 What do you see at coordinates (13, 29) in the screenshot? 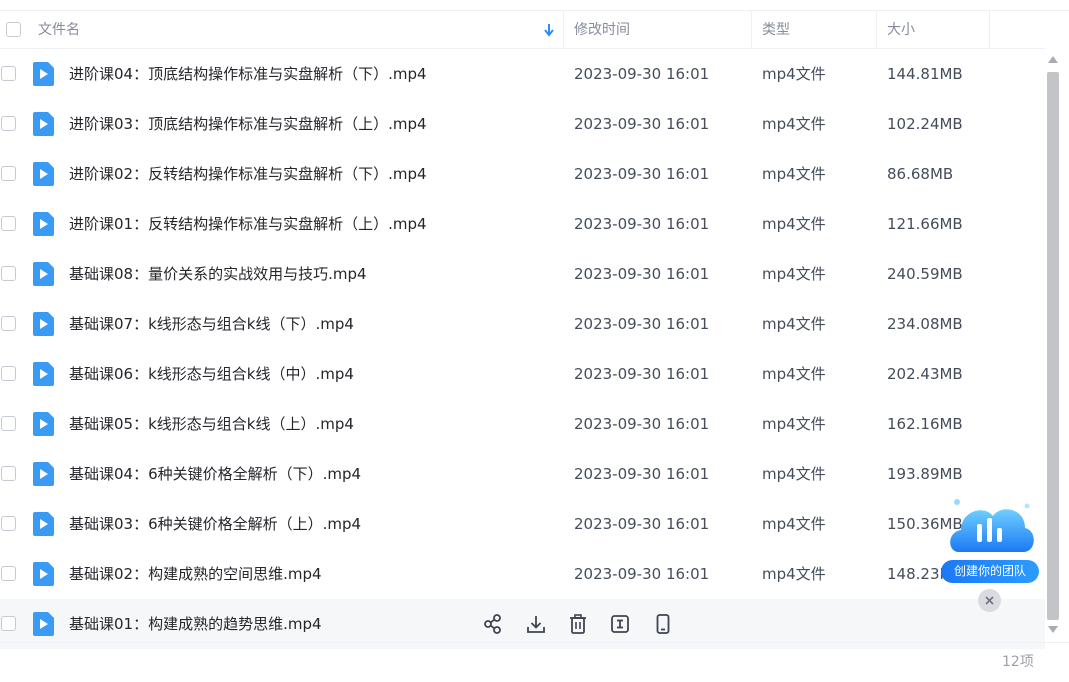
I see `select-all-checkbox` at bounding box center [13, 29].